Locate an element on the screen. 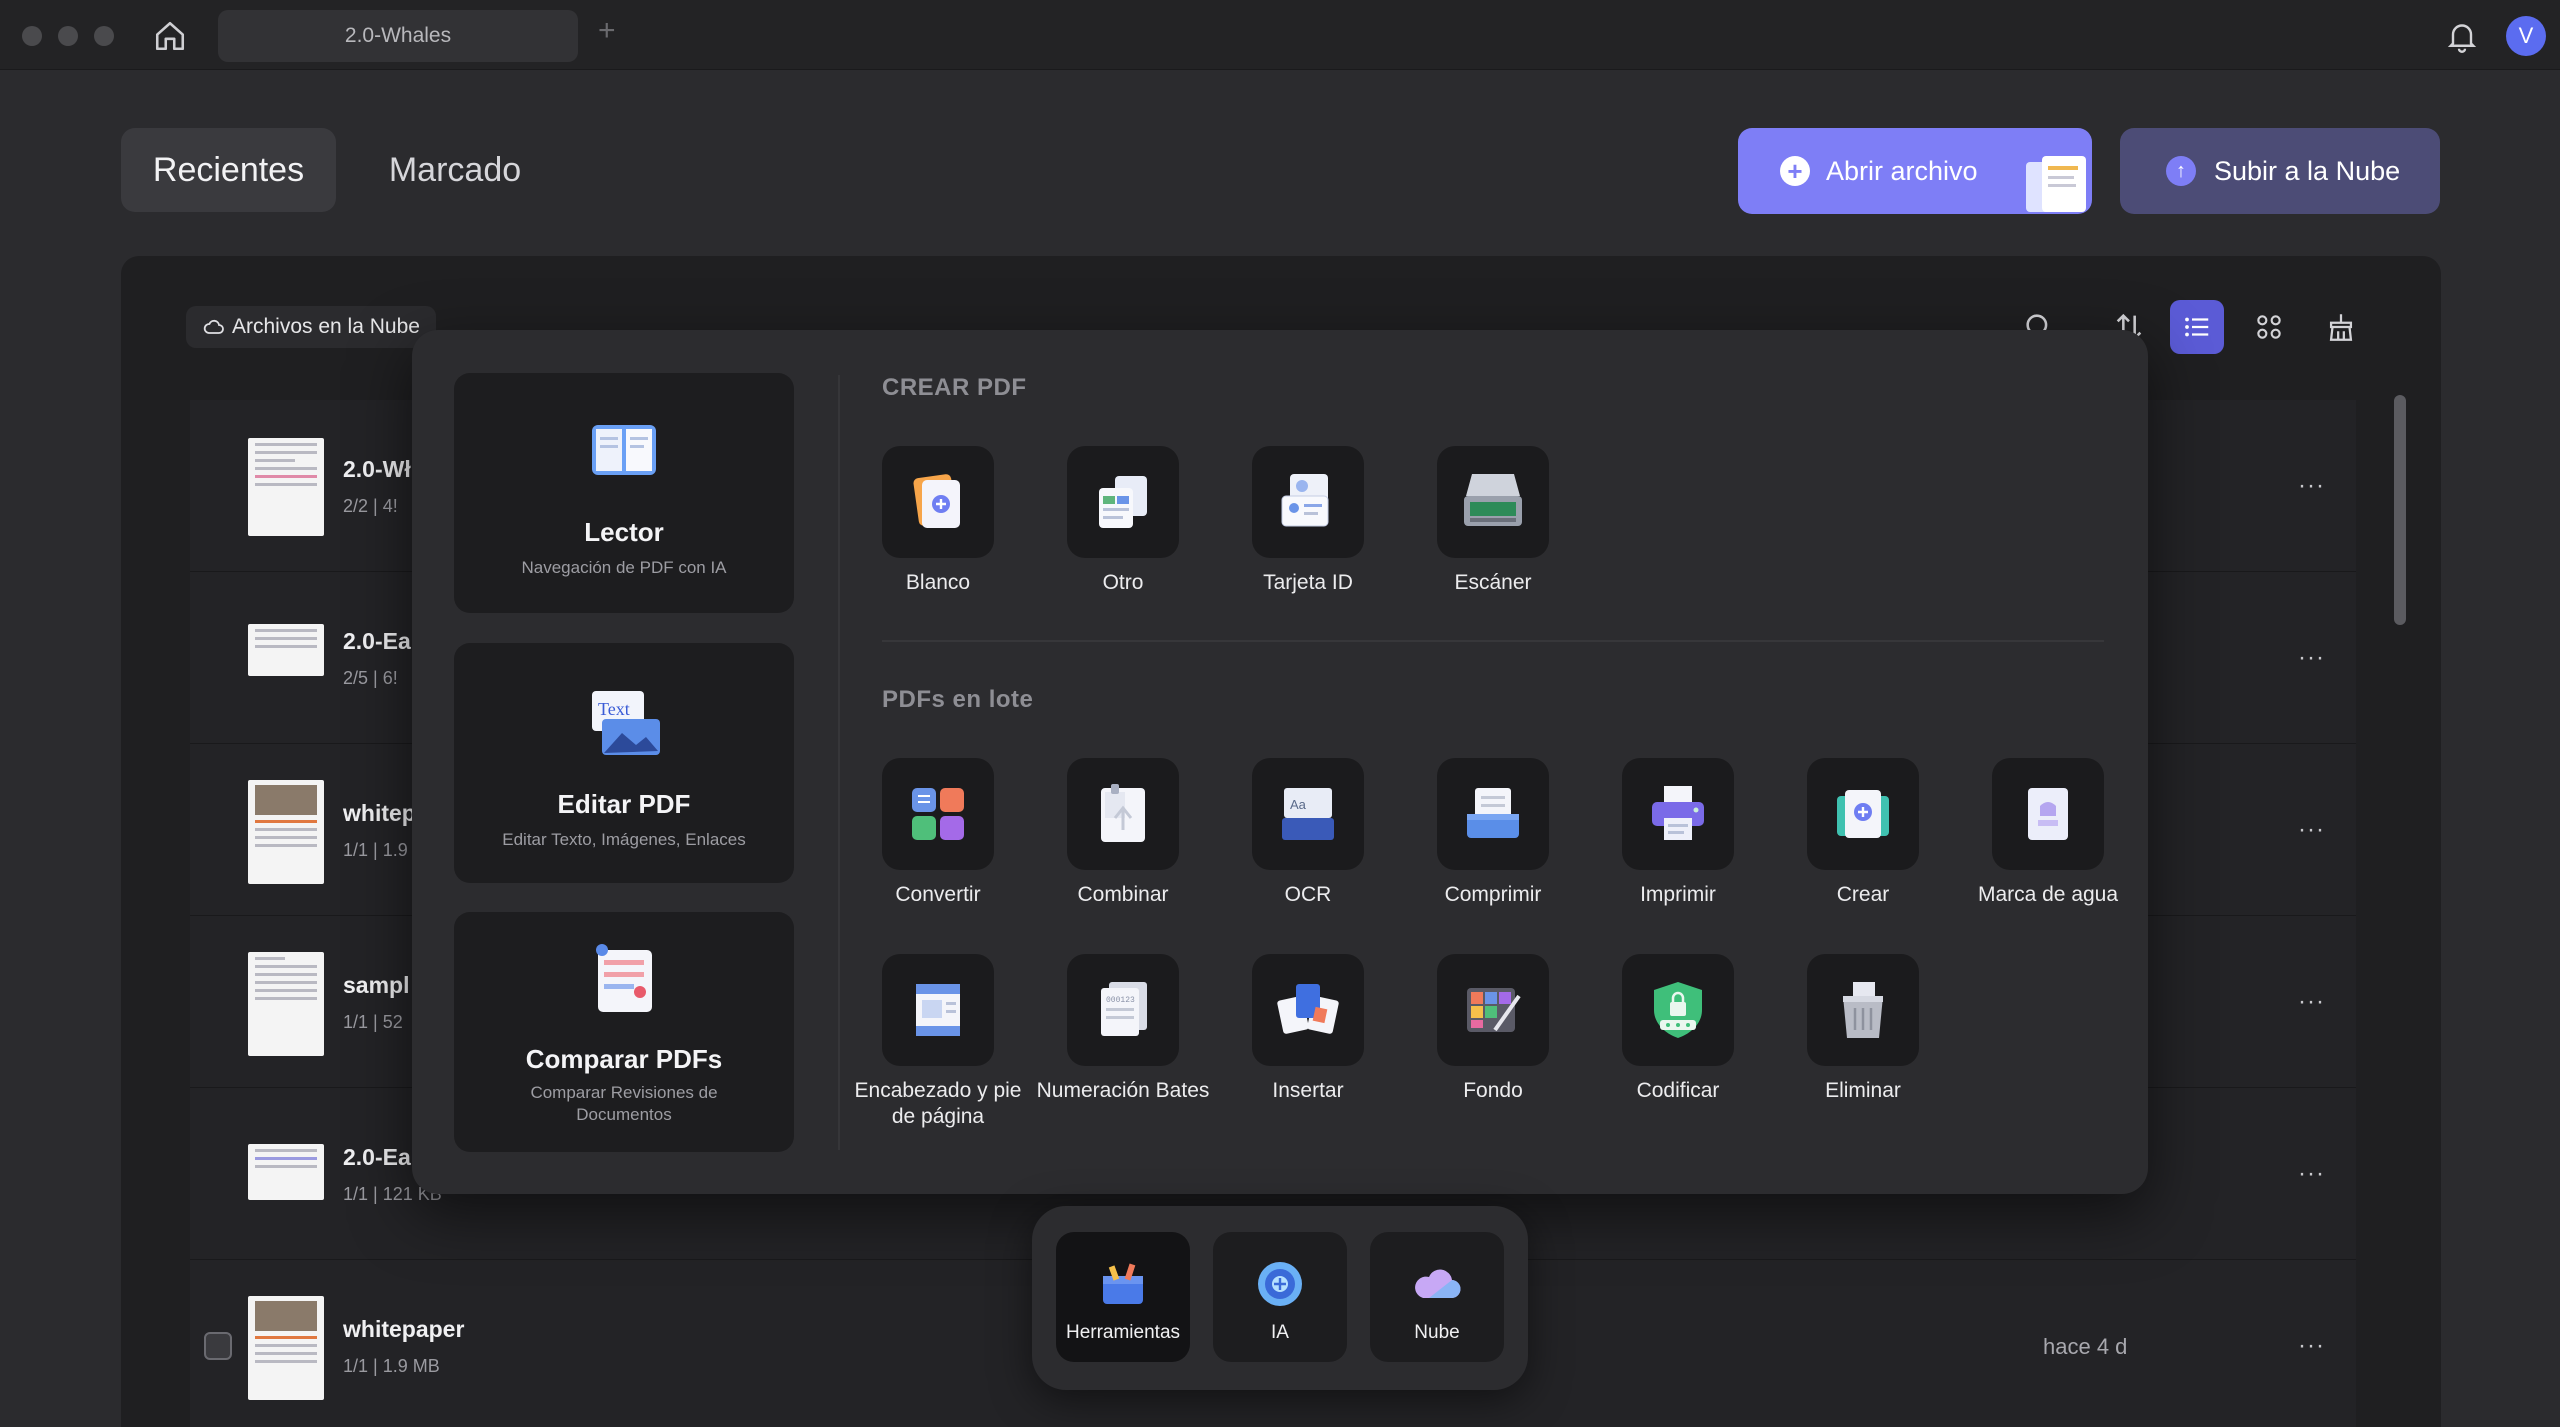 Image resolution: width=2560 pixels, height=1427 pixels. row-checkbox is located at coordinates (218, 1346).